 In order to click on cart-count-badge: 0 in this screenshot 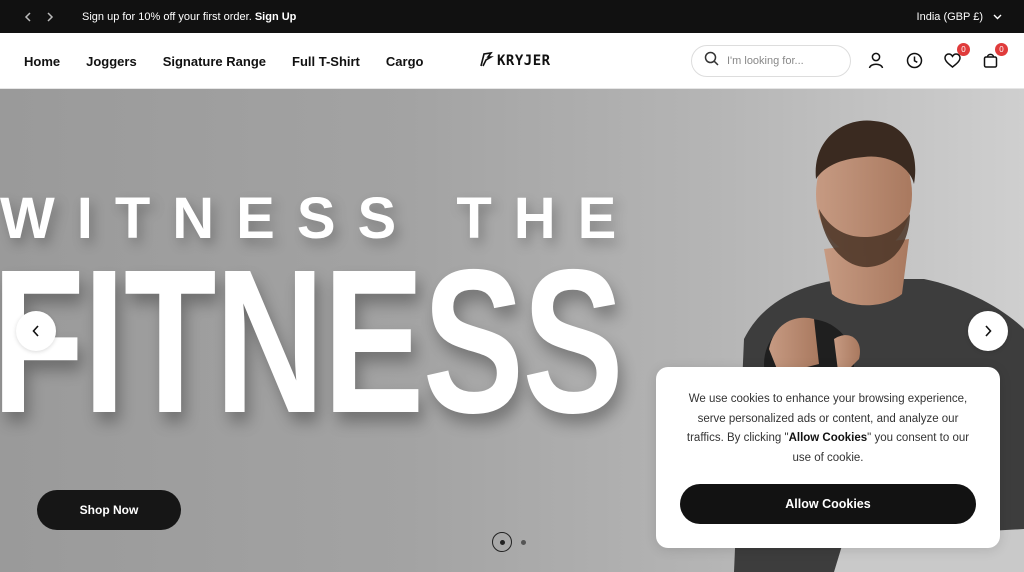, I will do `click(1001, 49)`.